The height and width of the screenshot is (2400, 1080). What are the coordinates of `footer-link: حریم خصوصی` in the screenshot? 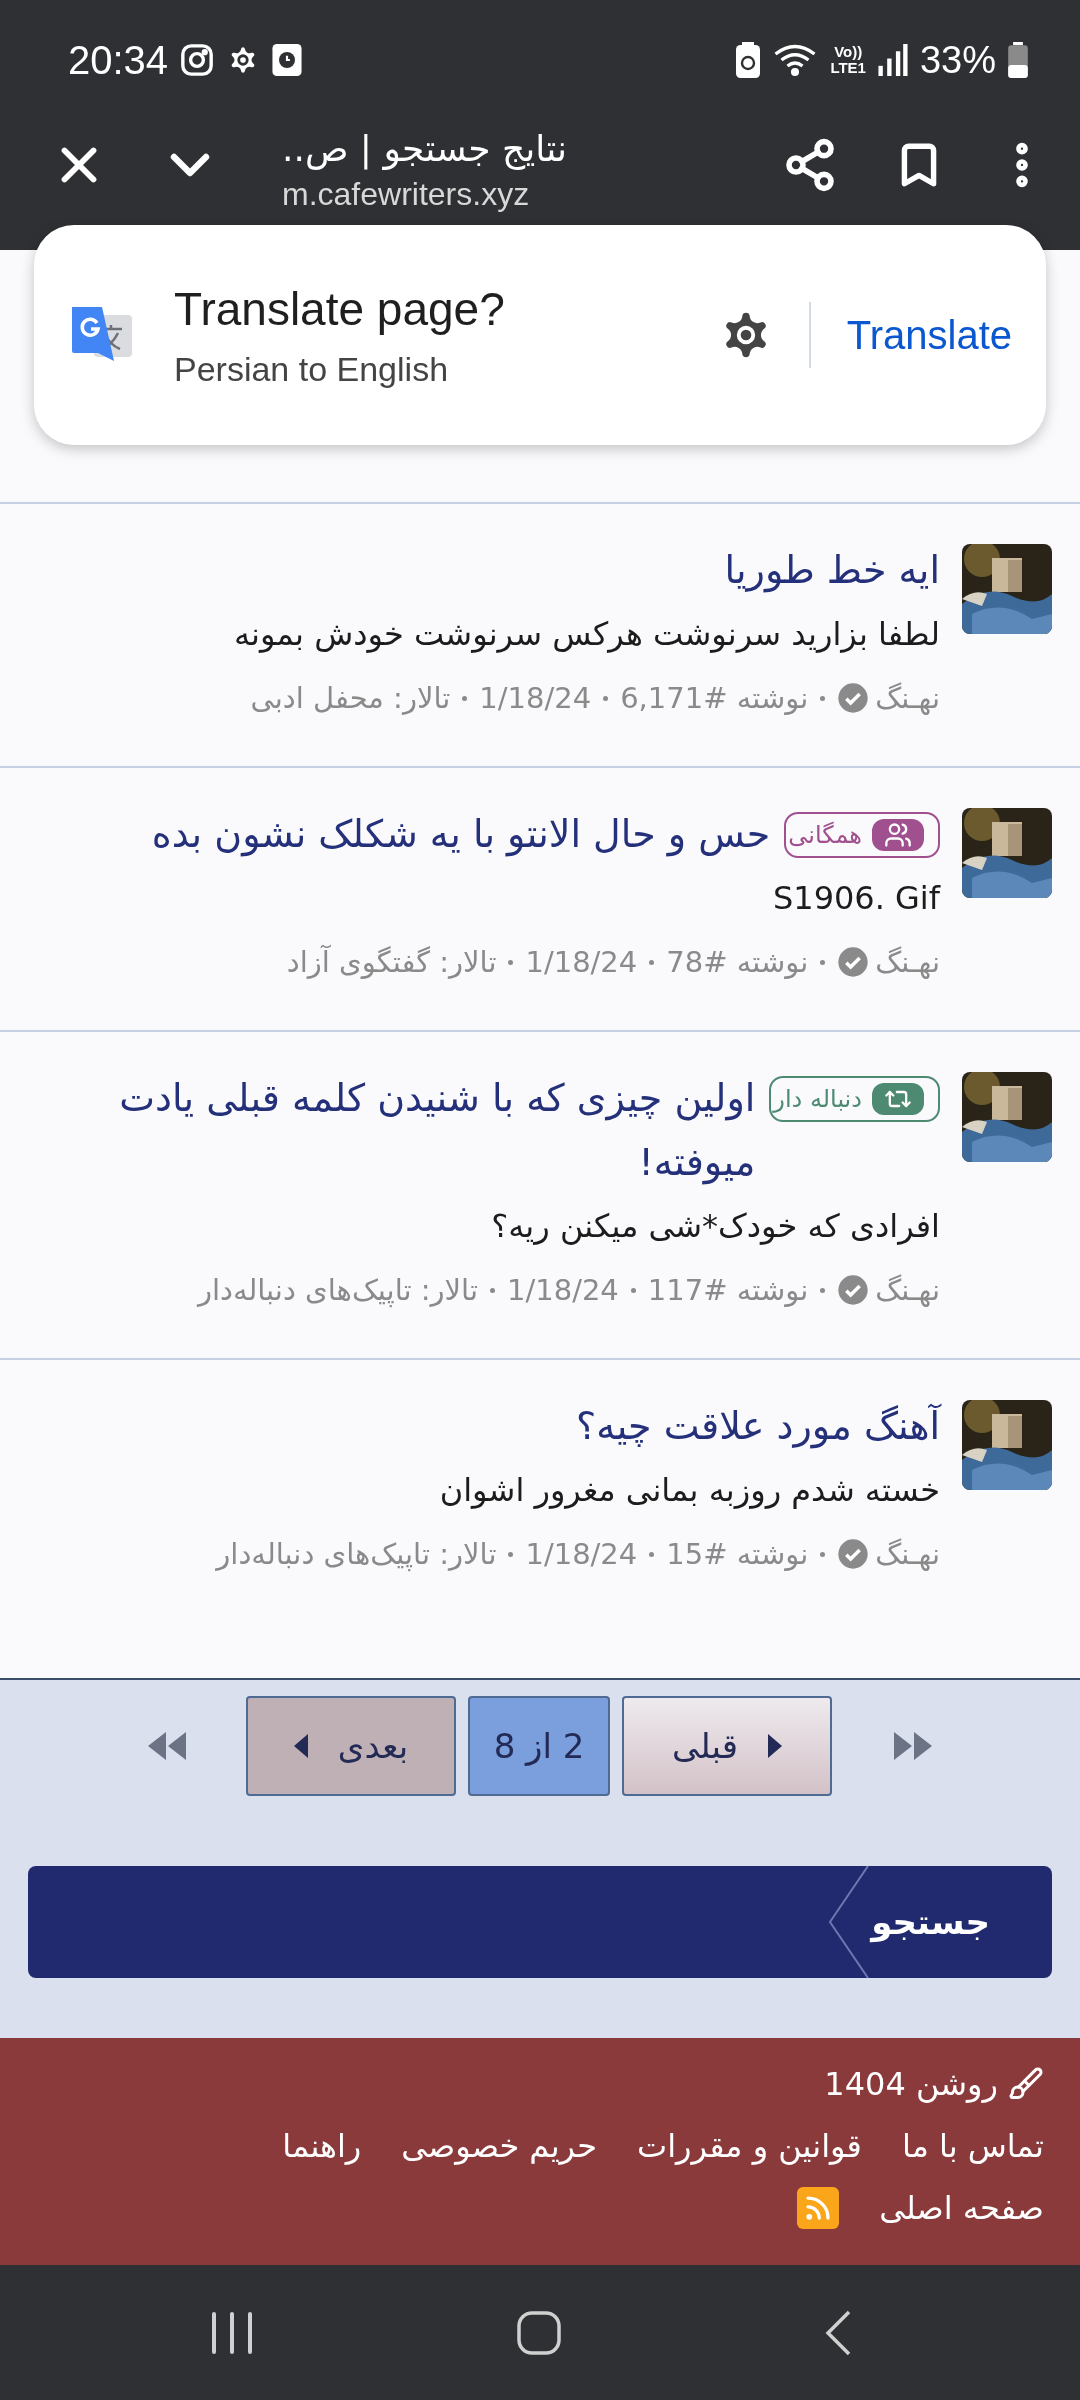 It's located at (499, 2146).